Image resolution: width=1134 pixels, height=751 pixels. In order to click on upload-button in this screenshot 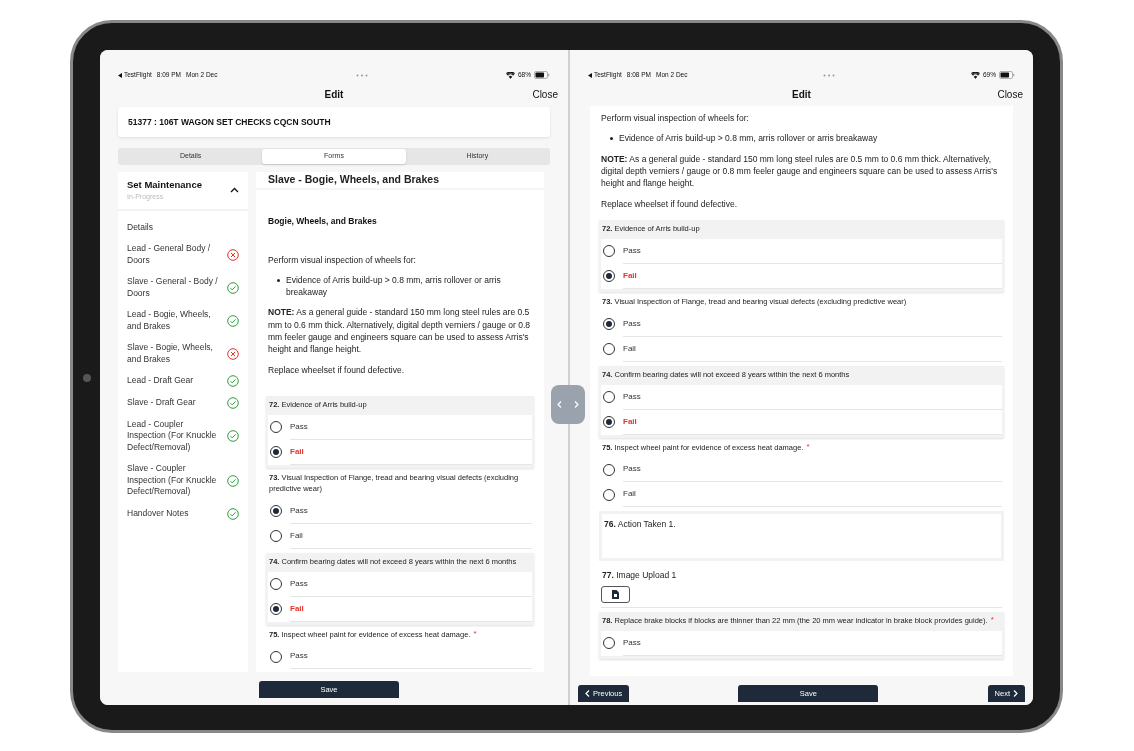, I will do `click(615, 594)`.